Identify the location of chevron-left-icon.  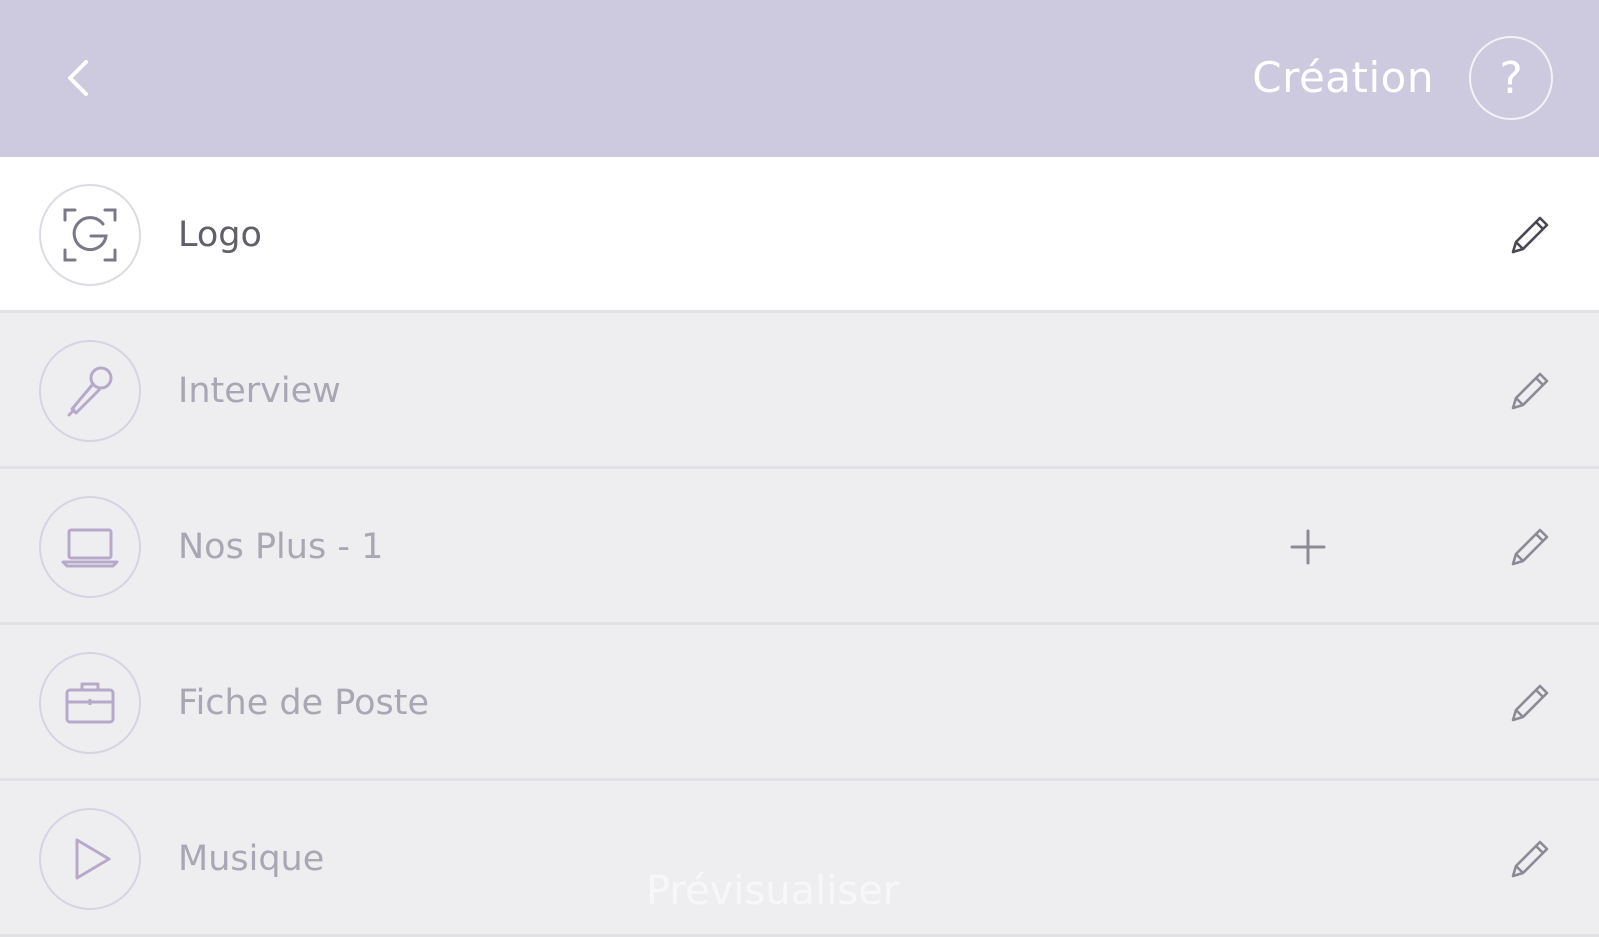
(78, 78).